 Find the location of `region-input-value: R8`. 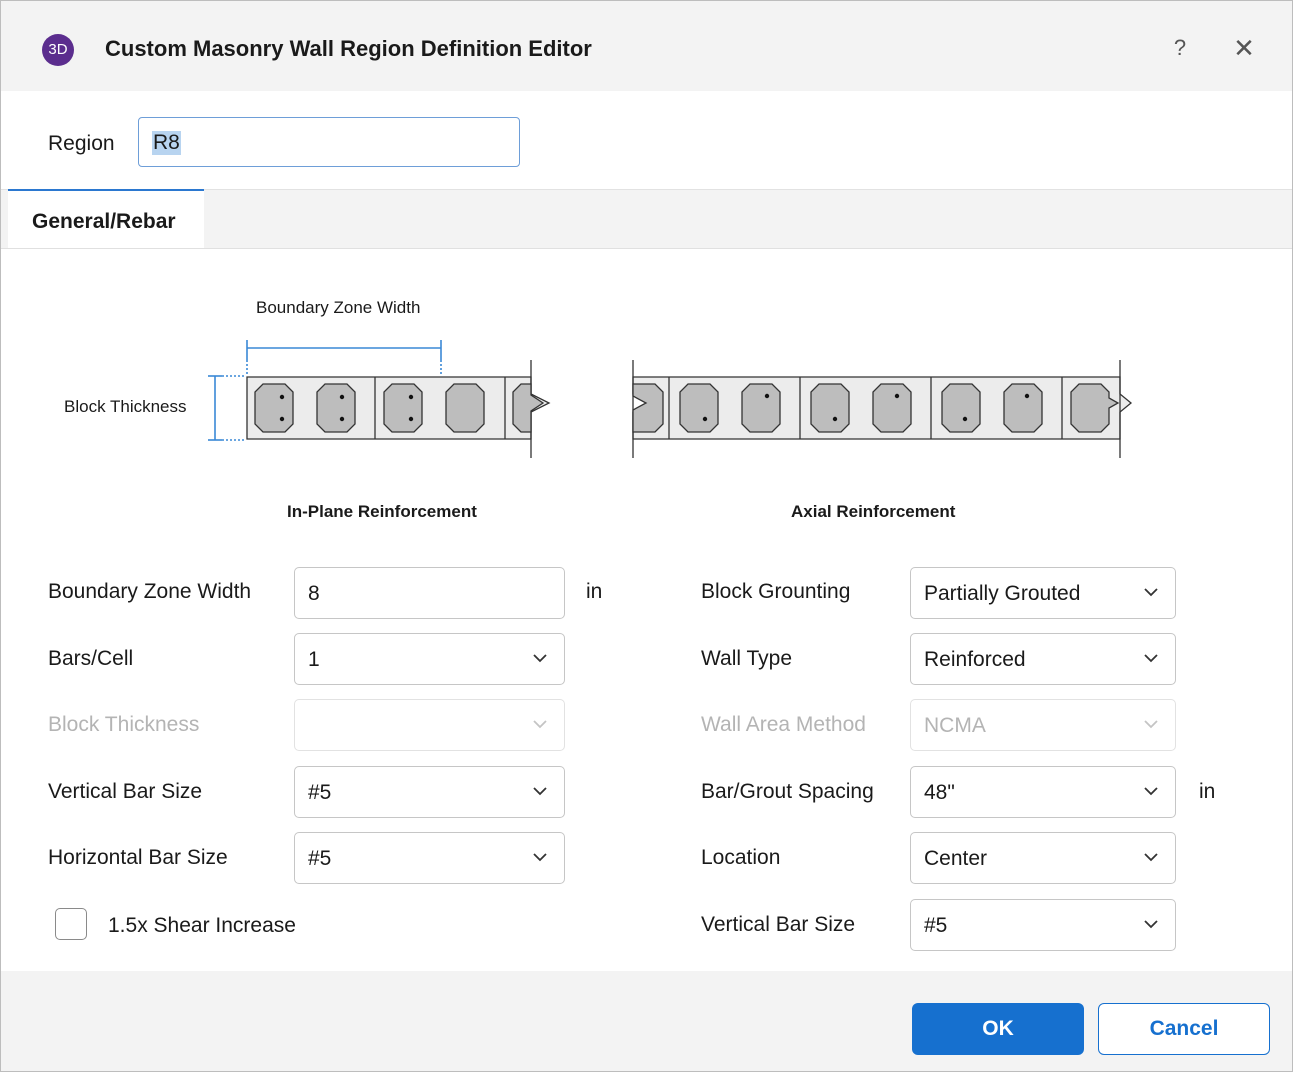

region-input-value: R8 is located at coordinates (166, 143).